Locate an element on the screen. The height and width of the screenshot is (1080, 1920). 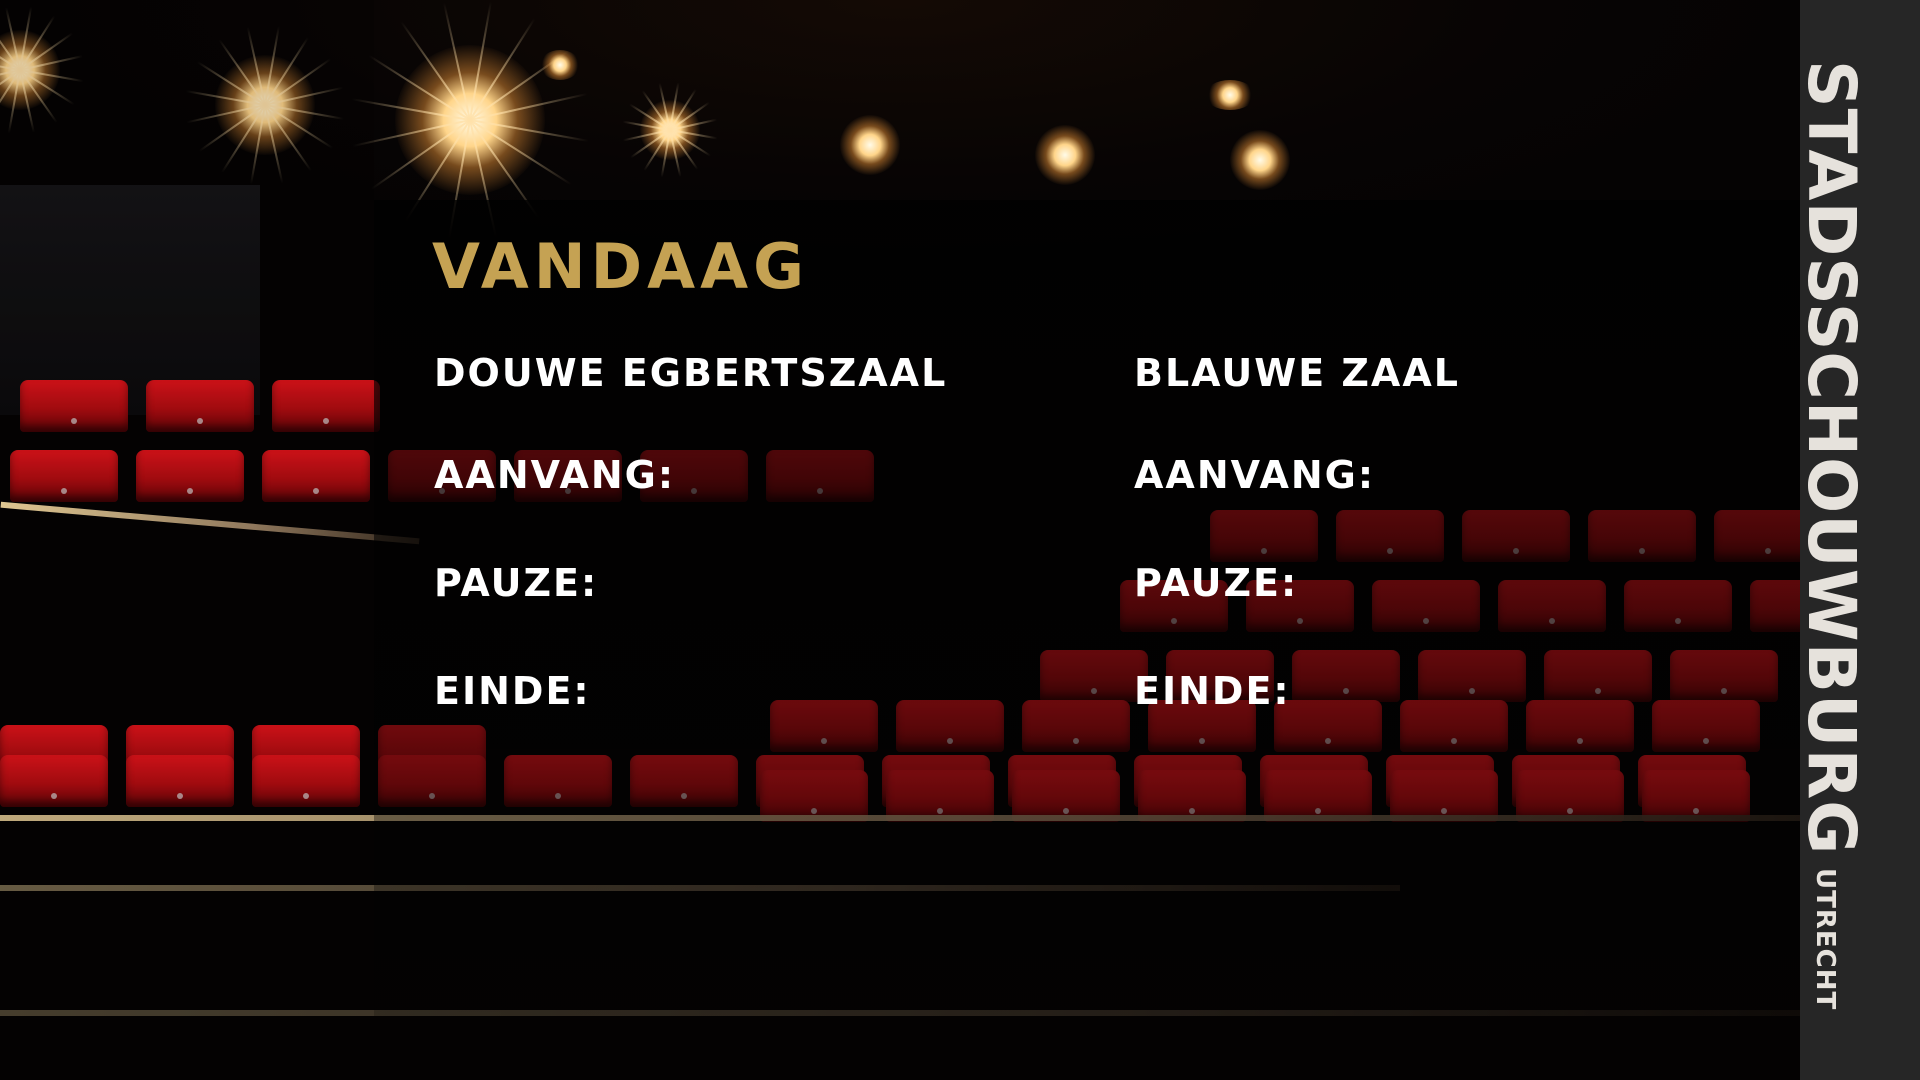
logo-strip: STADSSCHOUWBURG UTRECHT is located at coordinates (1856, 540).